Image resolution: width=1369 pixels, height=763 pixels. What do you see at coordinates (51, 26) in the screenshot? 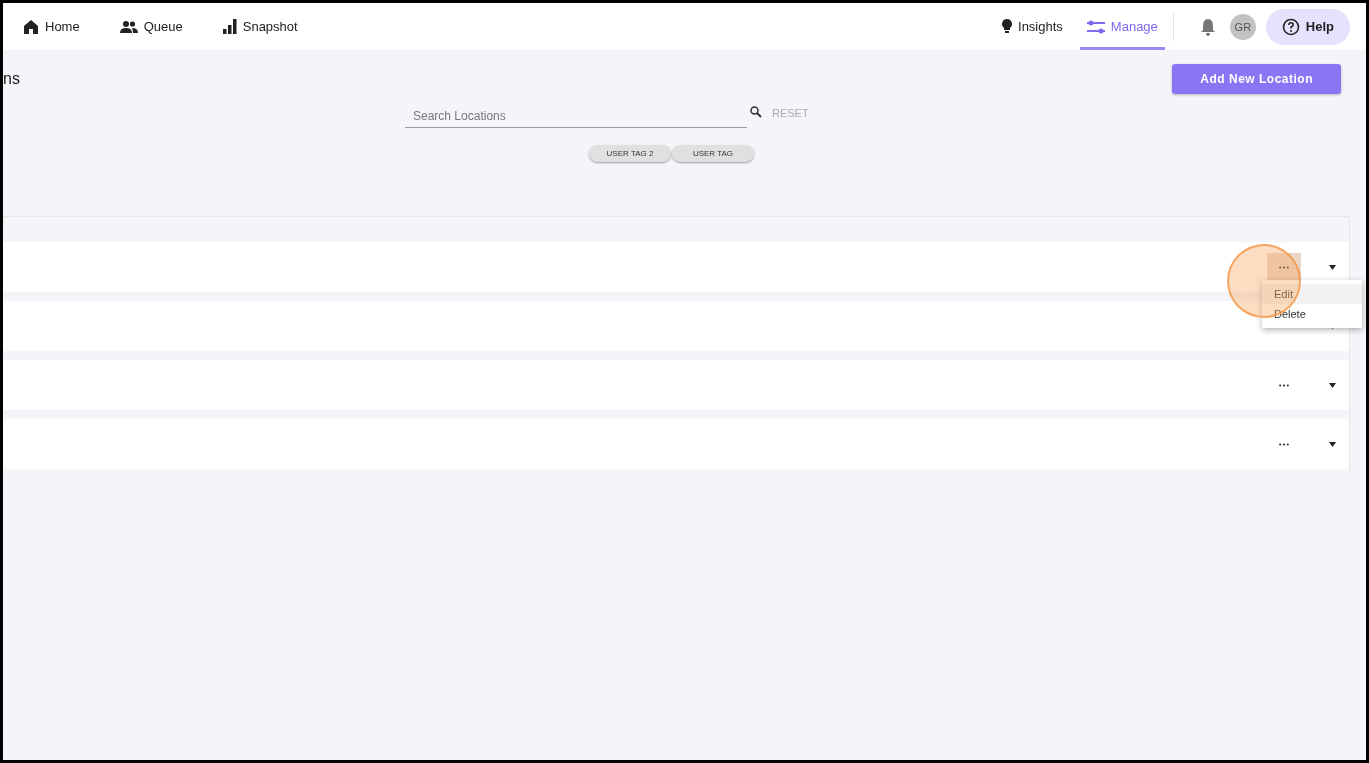
I see `nav-link: Home` at bounding box center [51, 26].